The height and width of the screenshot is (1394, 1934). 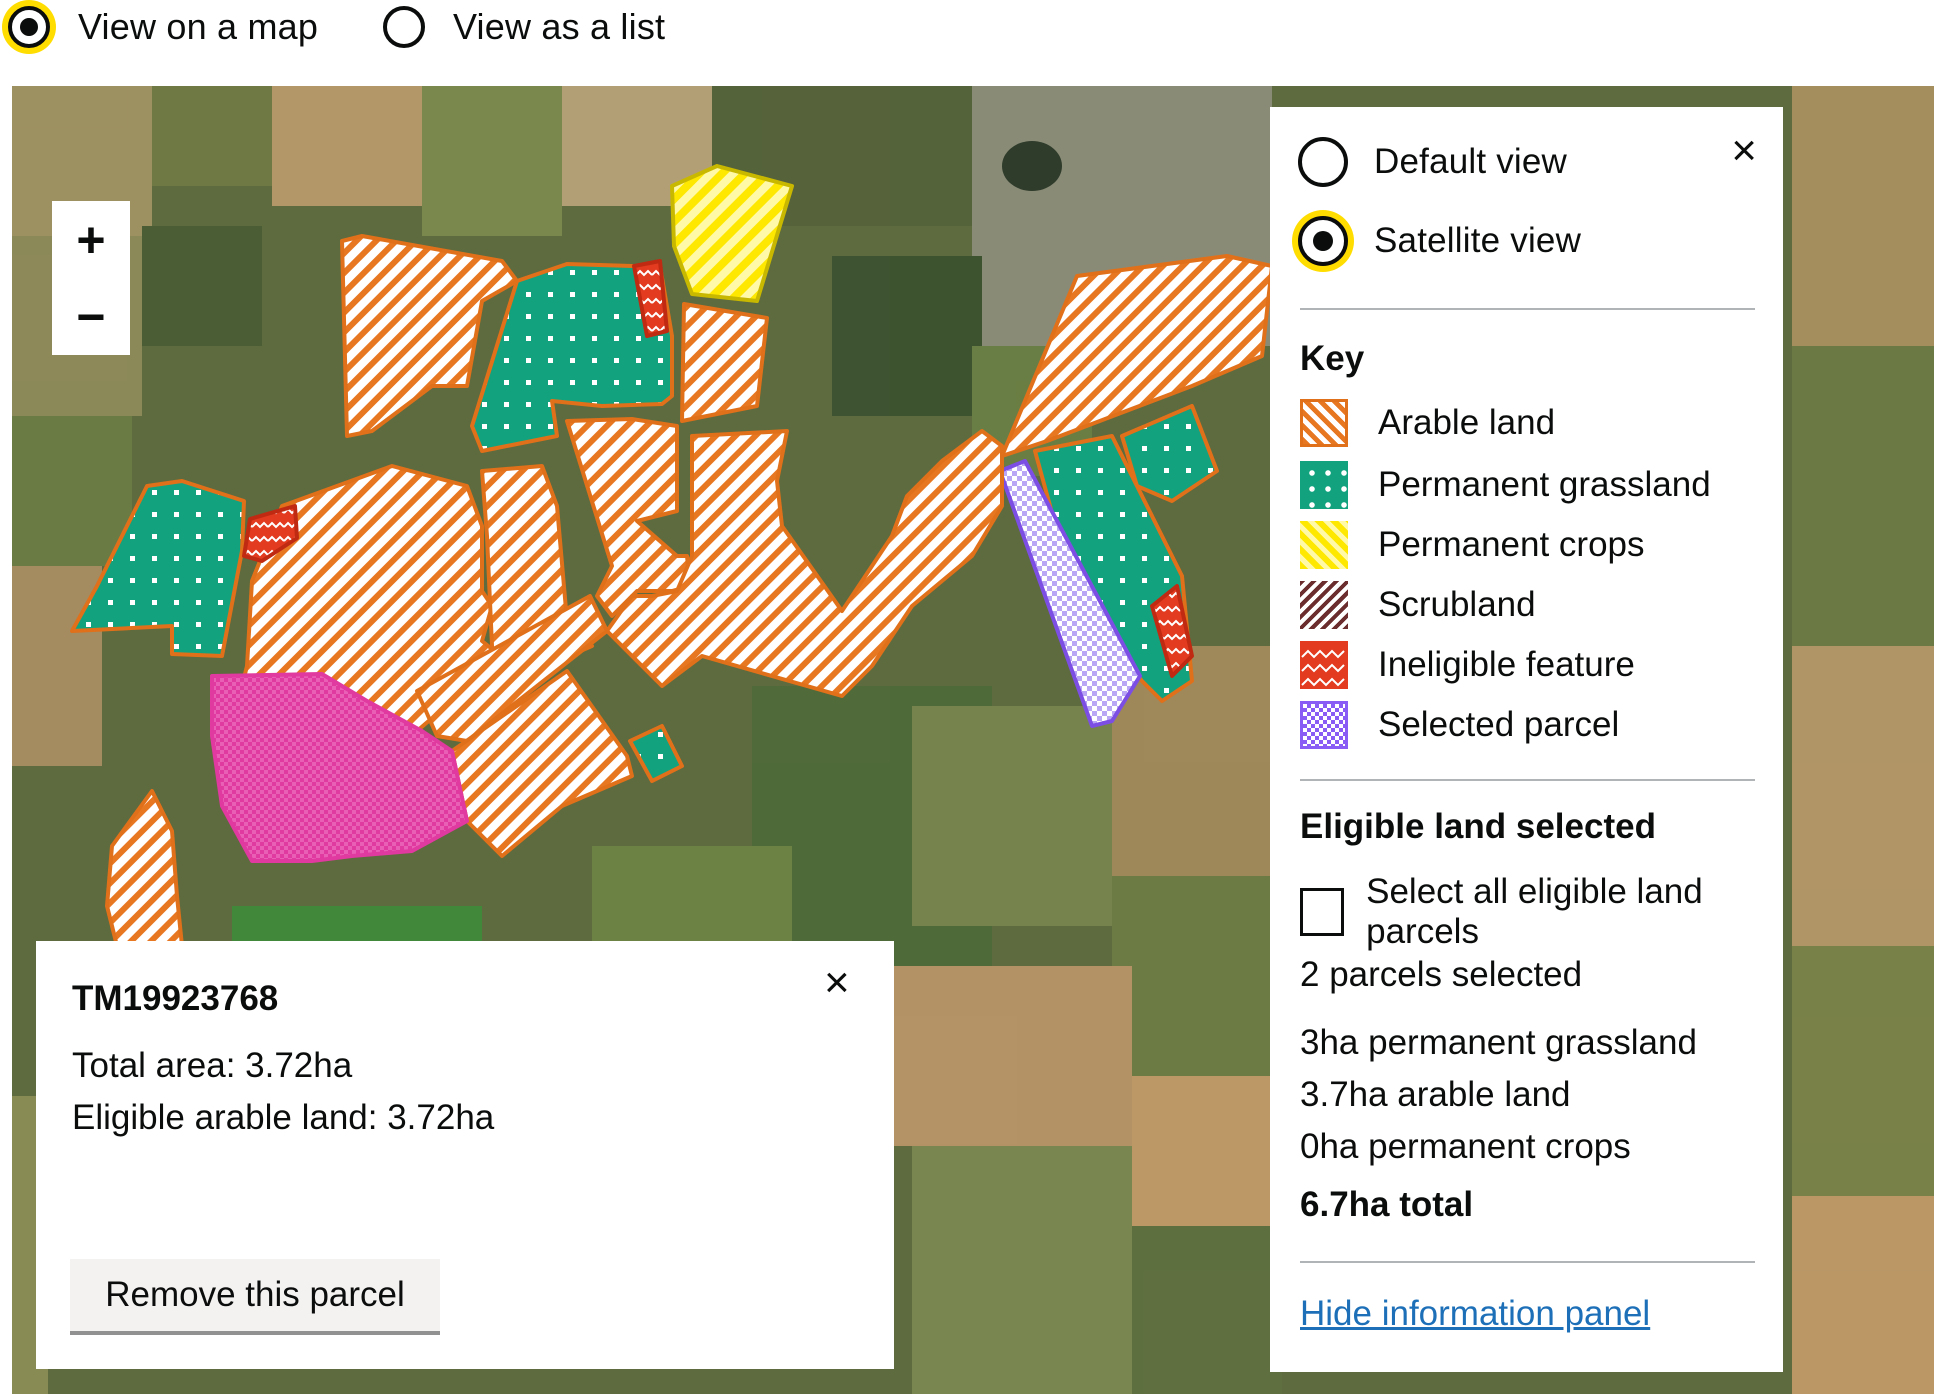 What do you see at coordinates (1506, 664) in the screenshot?
I see `key-label: Ineligible feature` at bounding box center [1506, 664].